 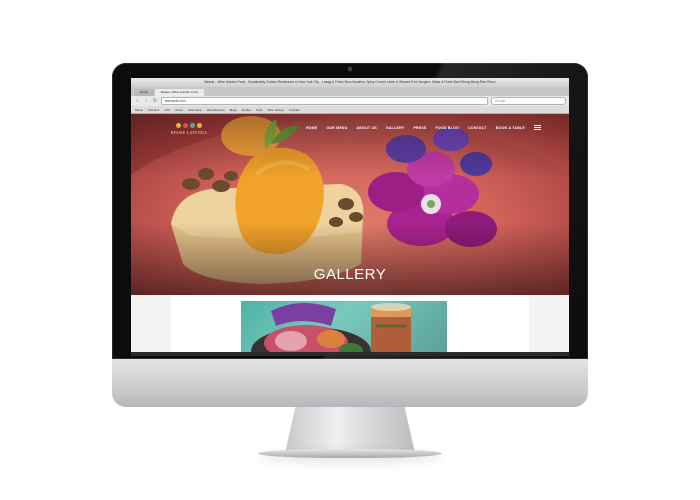 I want to click on taskbar, so click(x=350, y=354).